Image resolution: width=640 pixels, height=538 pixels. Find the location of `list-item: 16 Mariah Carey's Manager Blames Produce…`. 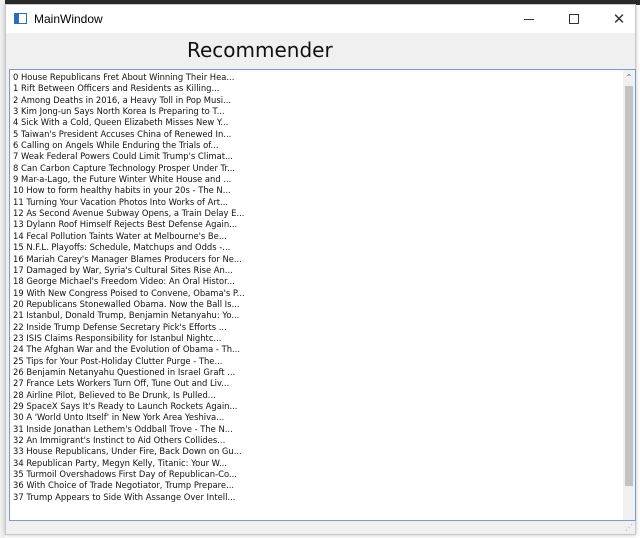

list-item: 16 Mariah Carey's Manager Blames Produce… is located at coordinates (315, 259).